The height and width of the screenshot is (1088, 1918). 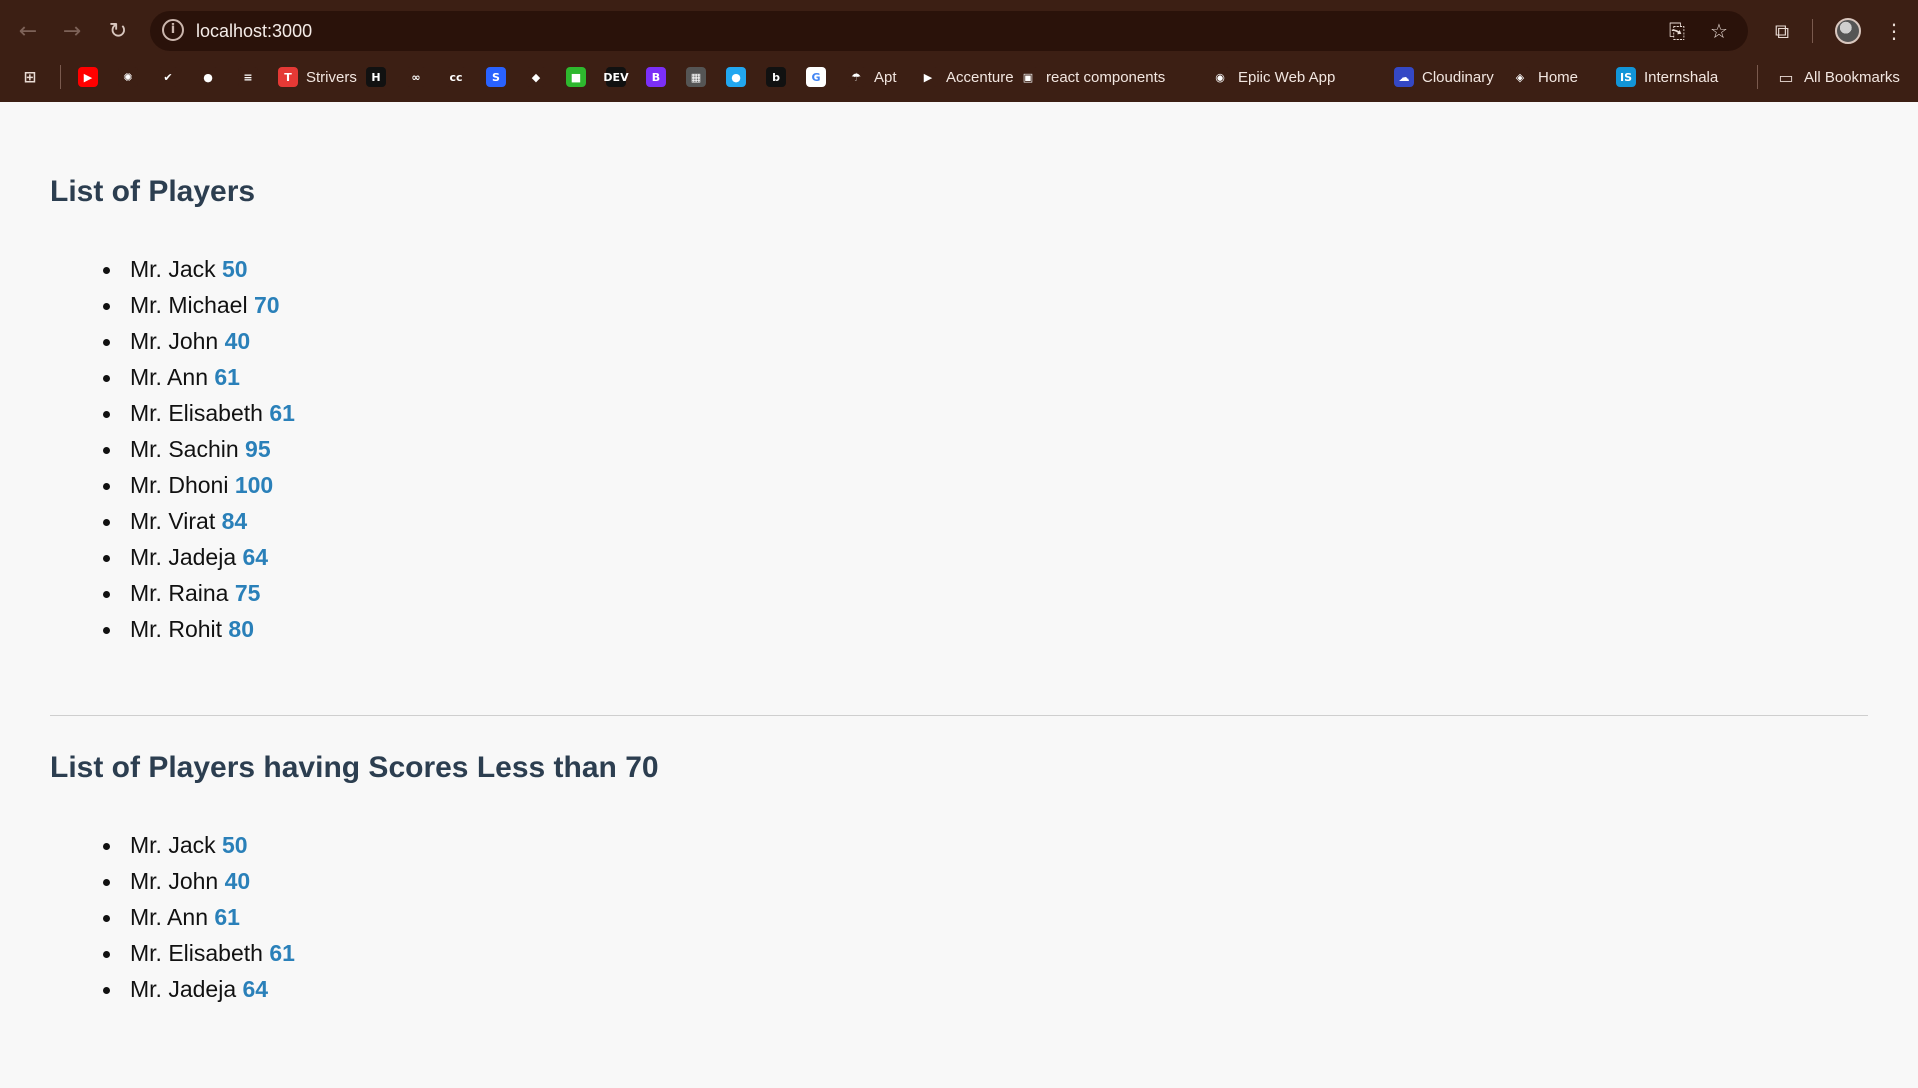 What do you see at coordinates (247, 593) in the screenshot?
I see `player-score: 75` at bounding box center [247, 593].